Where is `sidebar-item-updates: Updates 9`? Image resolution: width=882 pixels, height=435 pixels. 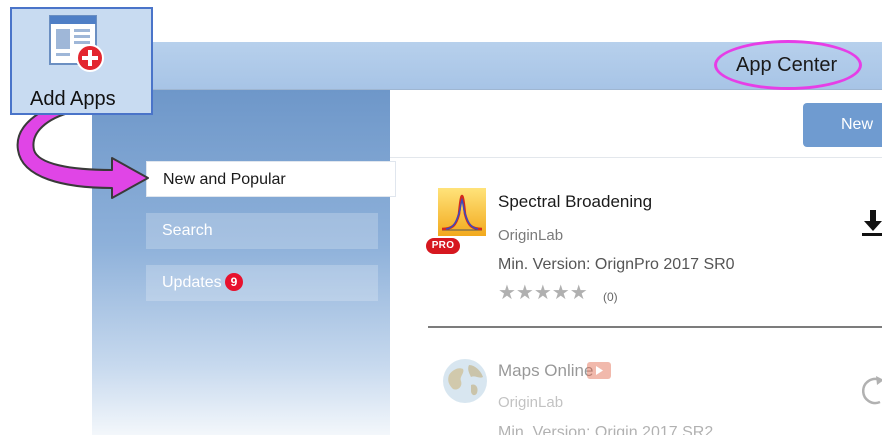 sidebar-item-updates: Updates 9 is located at coordinates (262, 283).